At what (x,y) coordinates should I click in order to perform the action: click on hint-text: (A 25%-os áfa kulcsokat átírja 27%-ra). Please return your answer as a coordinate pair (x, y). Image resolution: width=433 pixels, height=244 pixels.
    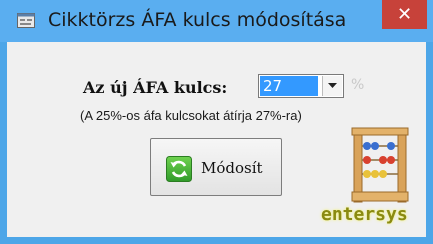
    Looking at the image, I should click on (191, 115).